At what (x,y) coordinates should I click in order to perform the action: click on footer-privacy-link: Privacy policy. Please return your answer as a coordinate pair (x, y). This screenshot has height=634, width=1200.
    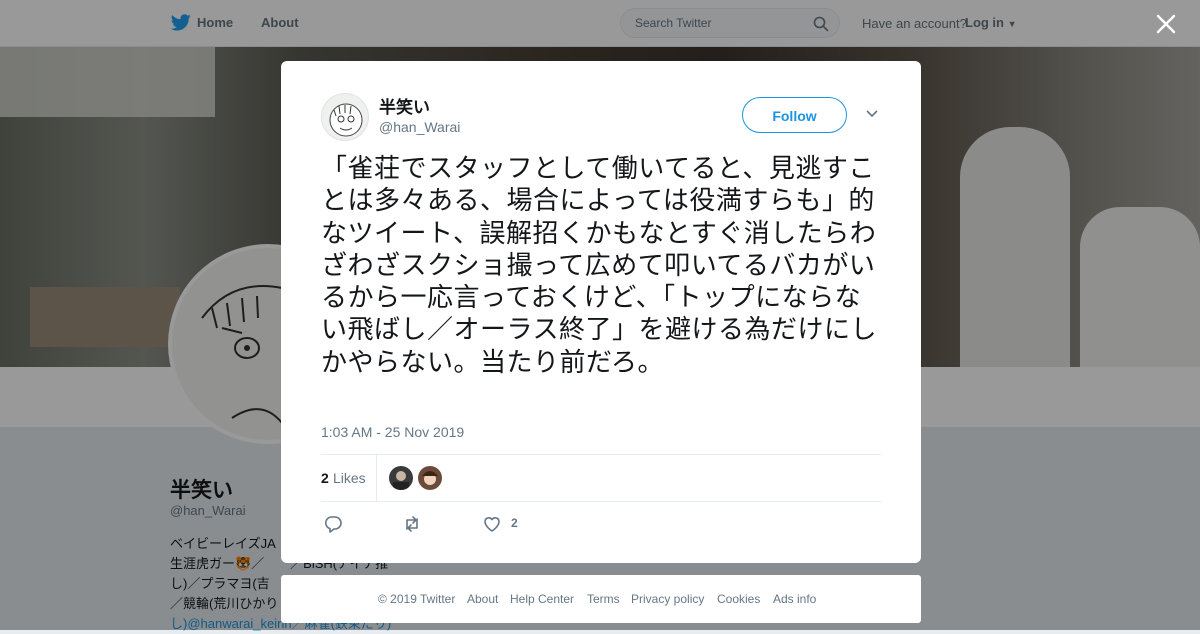
    Looking at the image, I should click on (667, 599).